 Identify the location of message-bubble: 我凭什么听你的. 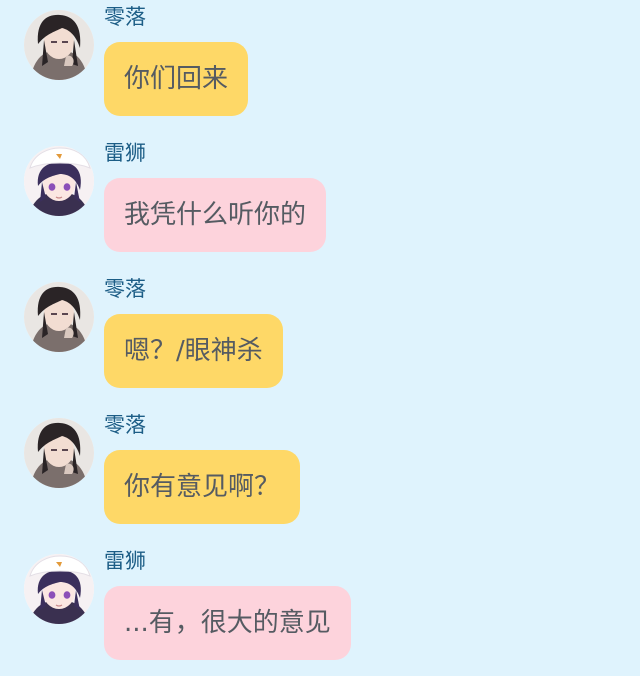
(215, 215).